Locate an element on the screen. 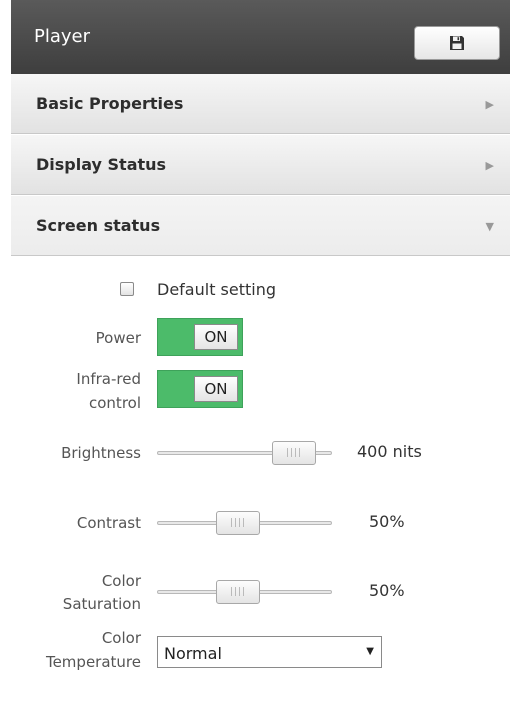 The width and height of the screenshot is (510, 702). color-temperature-selected: Normal is located at coordinates (193, 653).